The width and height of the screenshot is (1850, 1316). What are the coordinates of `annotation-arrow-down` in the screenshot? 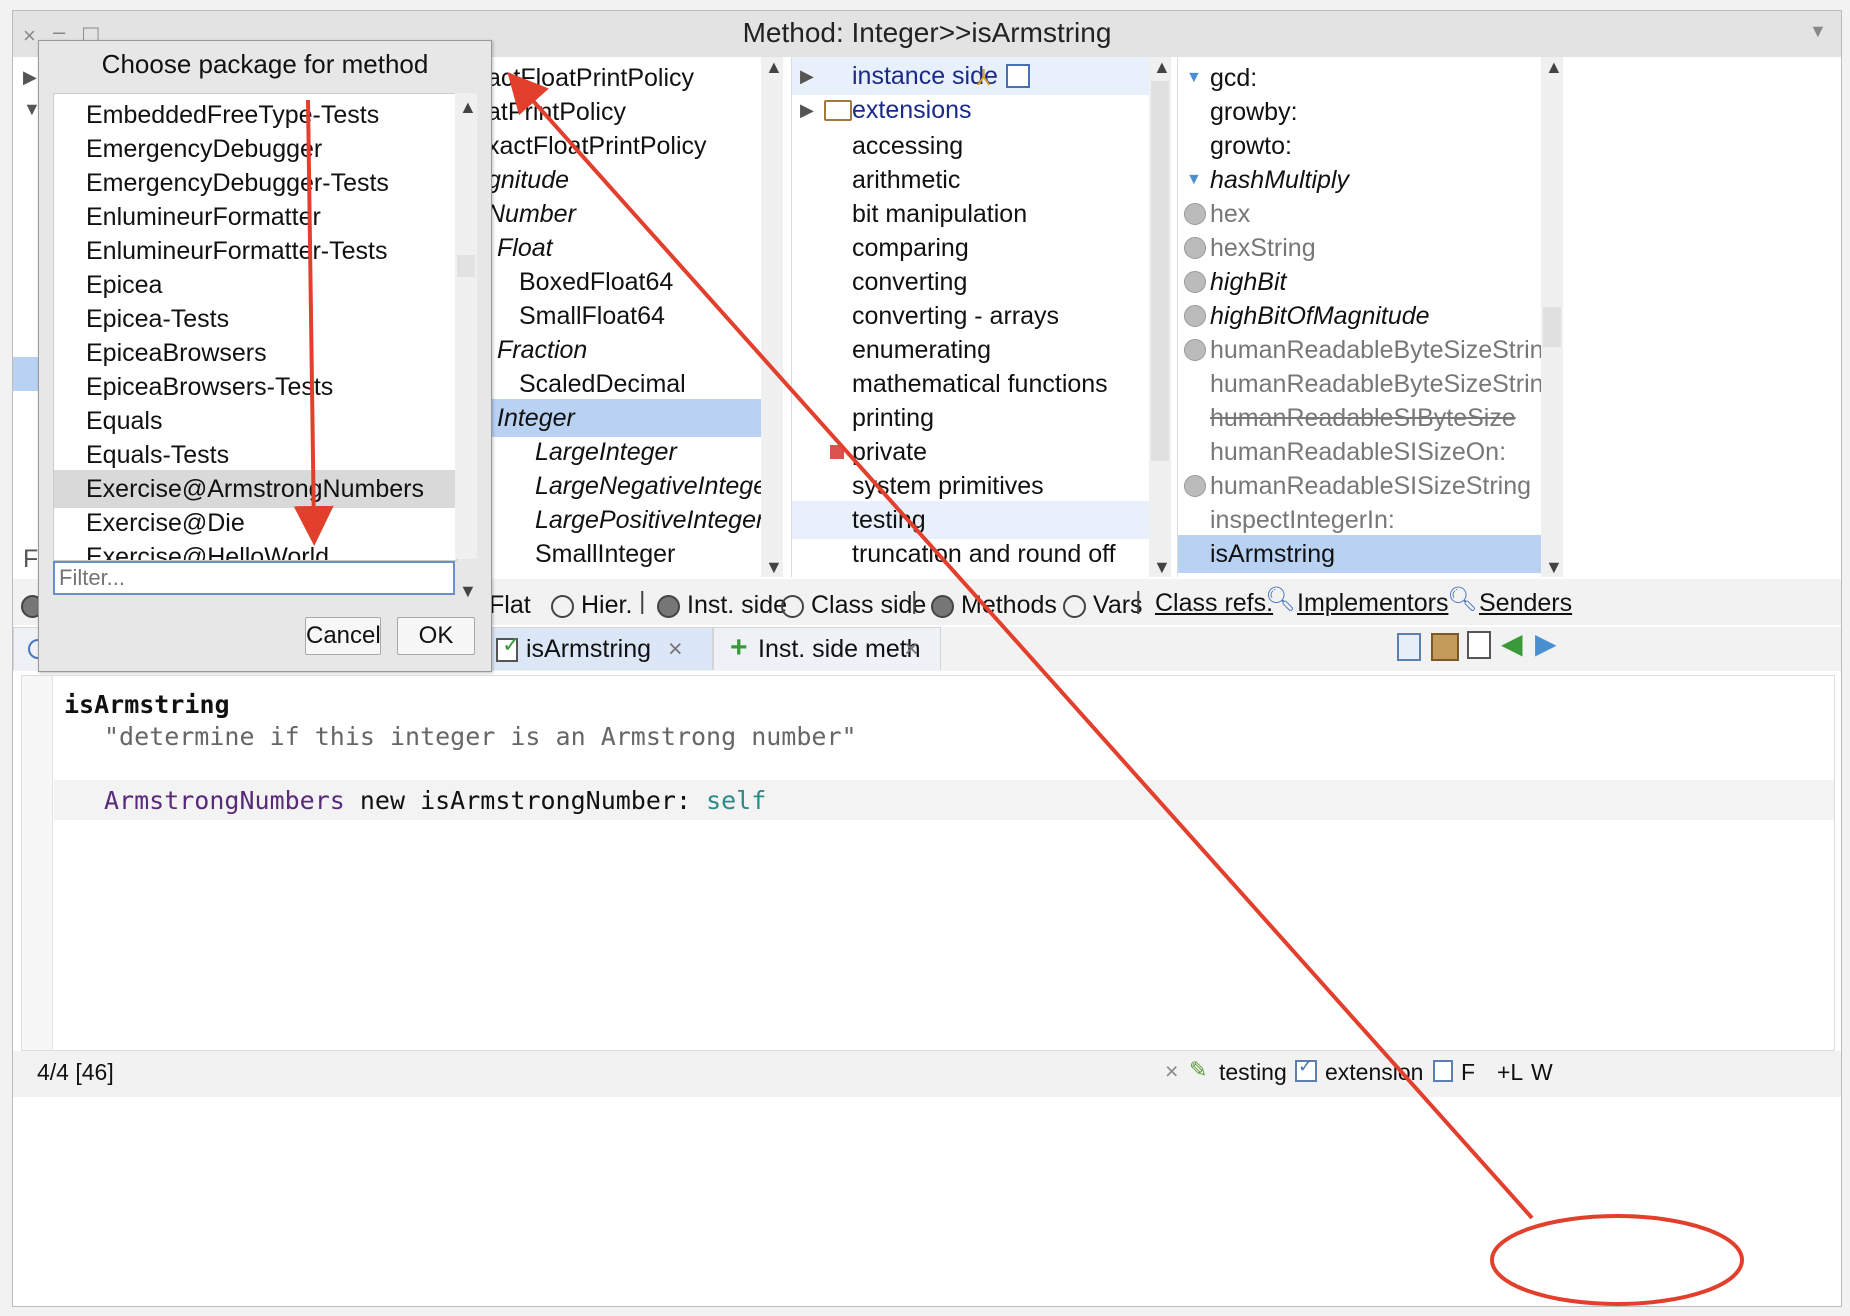 It's located at (313, 322).